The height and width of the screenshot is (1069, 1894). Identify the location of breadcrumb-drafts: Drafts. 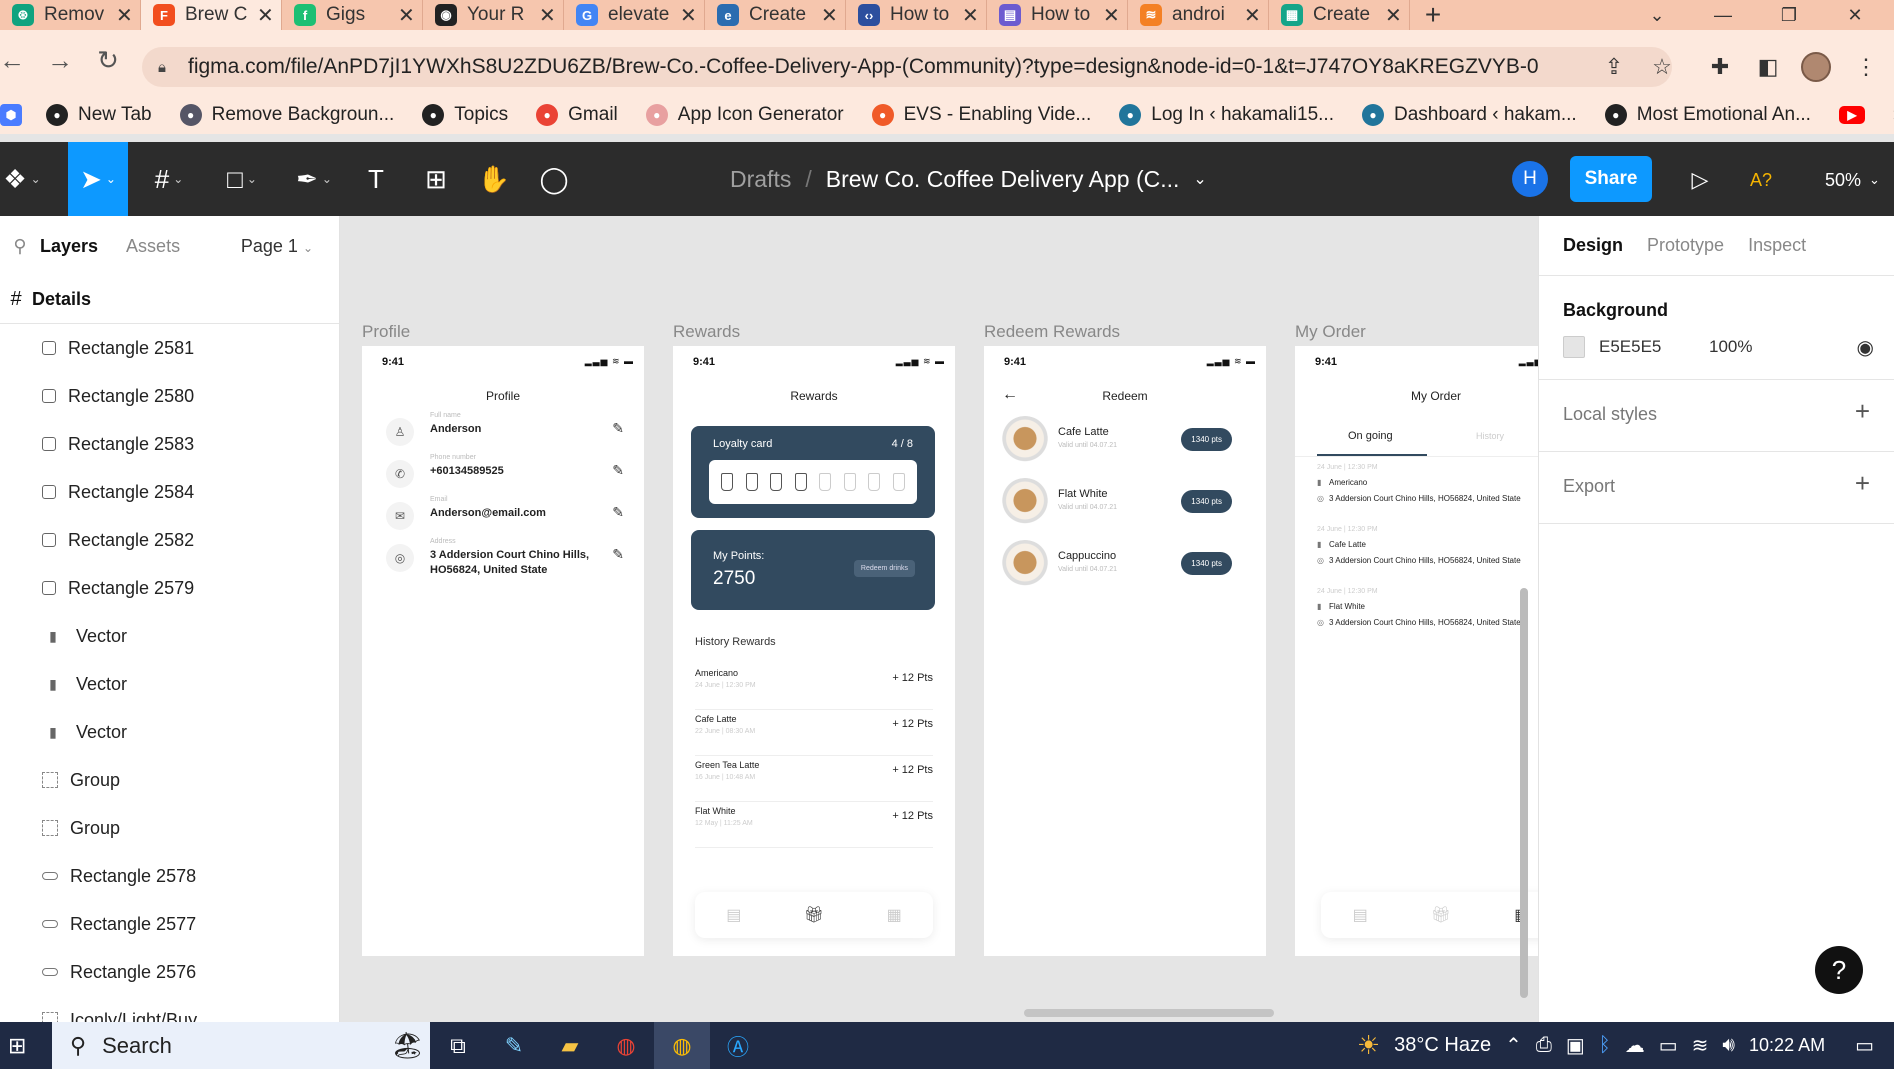
(760, 179).